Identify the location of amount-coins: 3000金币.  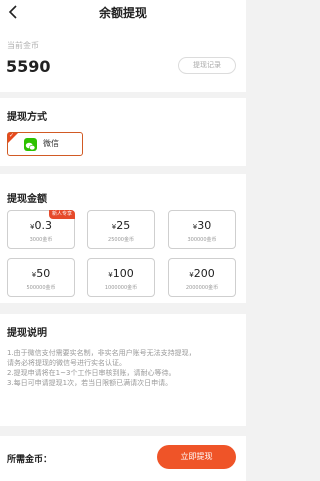
(41, 240).